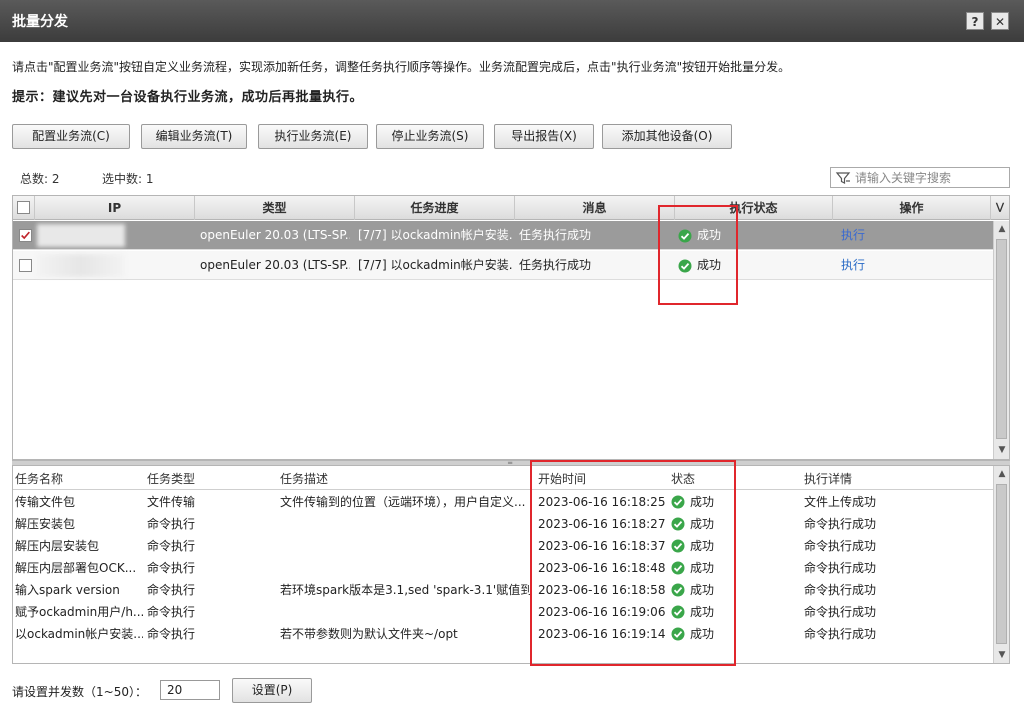 The width and height of the screenshot is (1024, 716). Describe the element at coordinates (39, 478) in the screenshot. I see `col-task-name: 任务名称` at that location.